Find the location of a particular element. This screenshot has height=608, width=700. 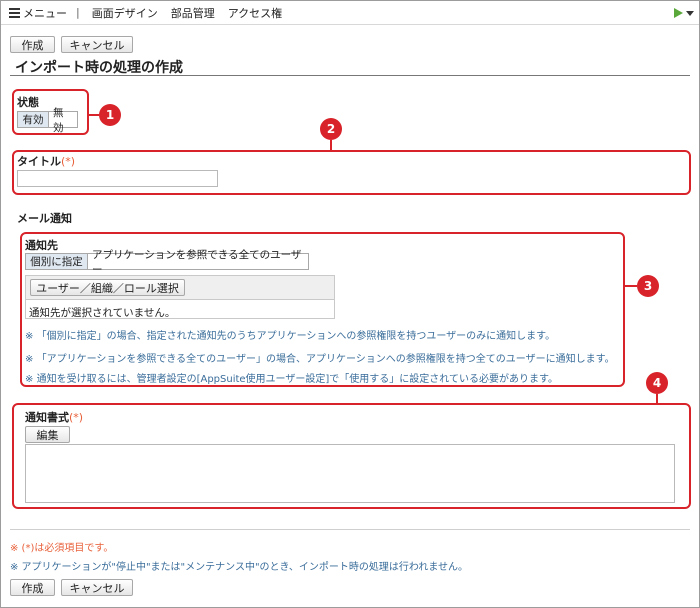

caret-down-icon is located at coordinates (690, 13).